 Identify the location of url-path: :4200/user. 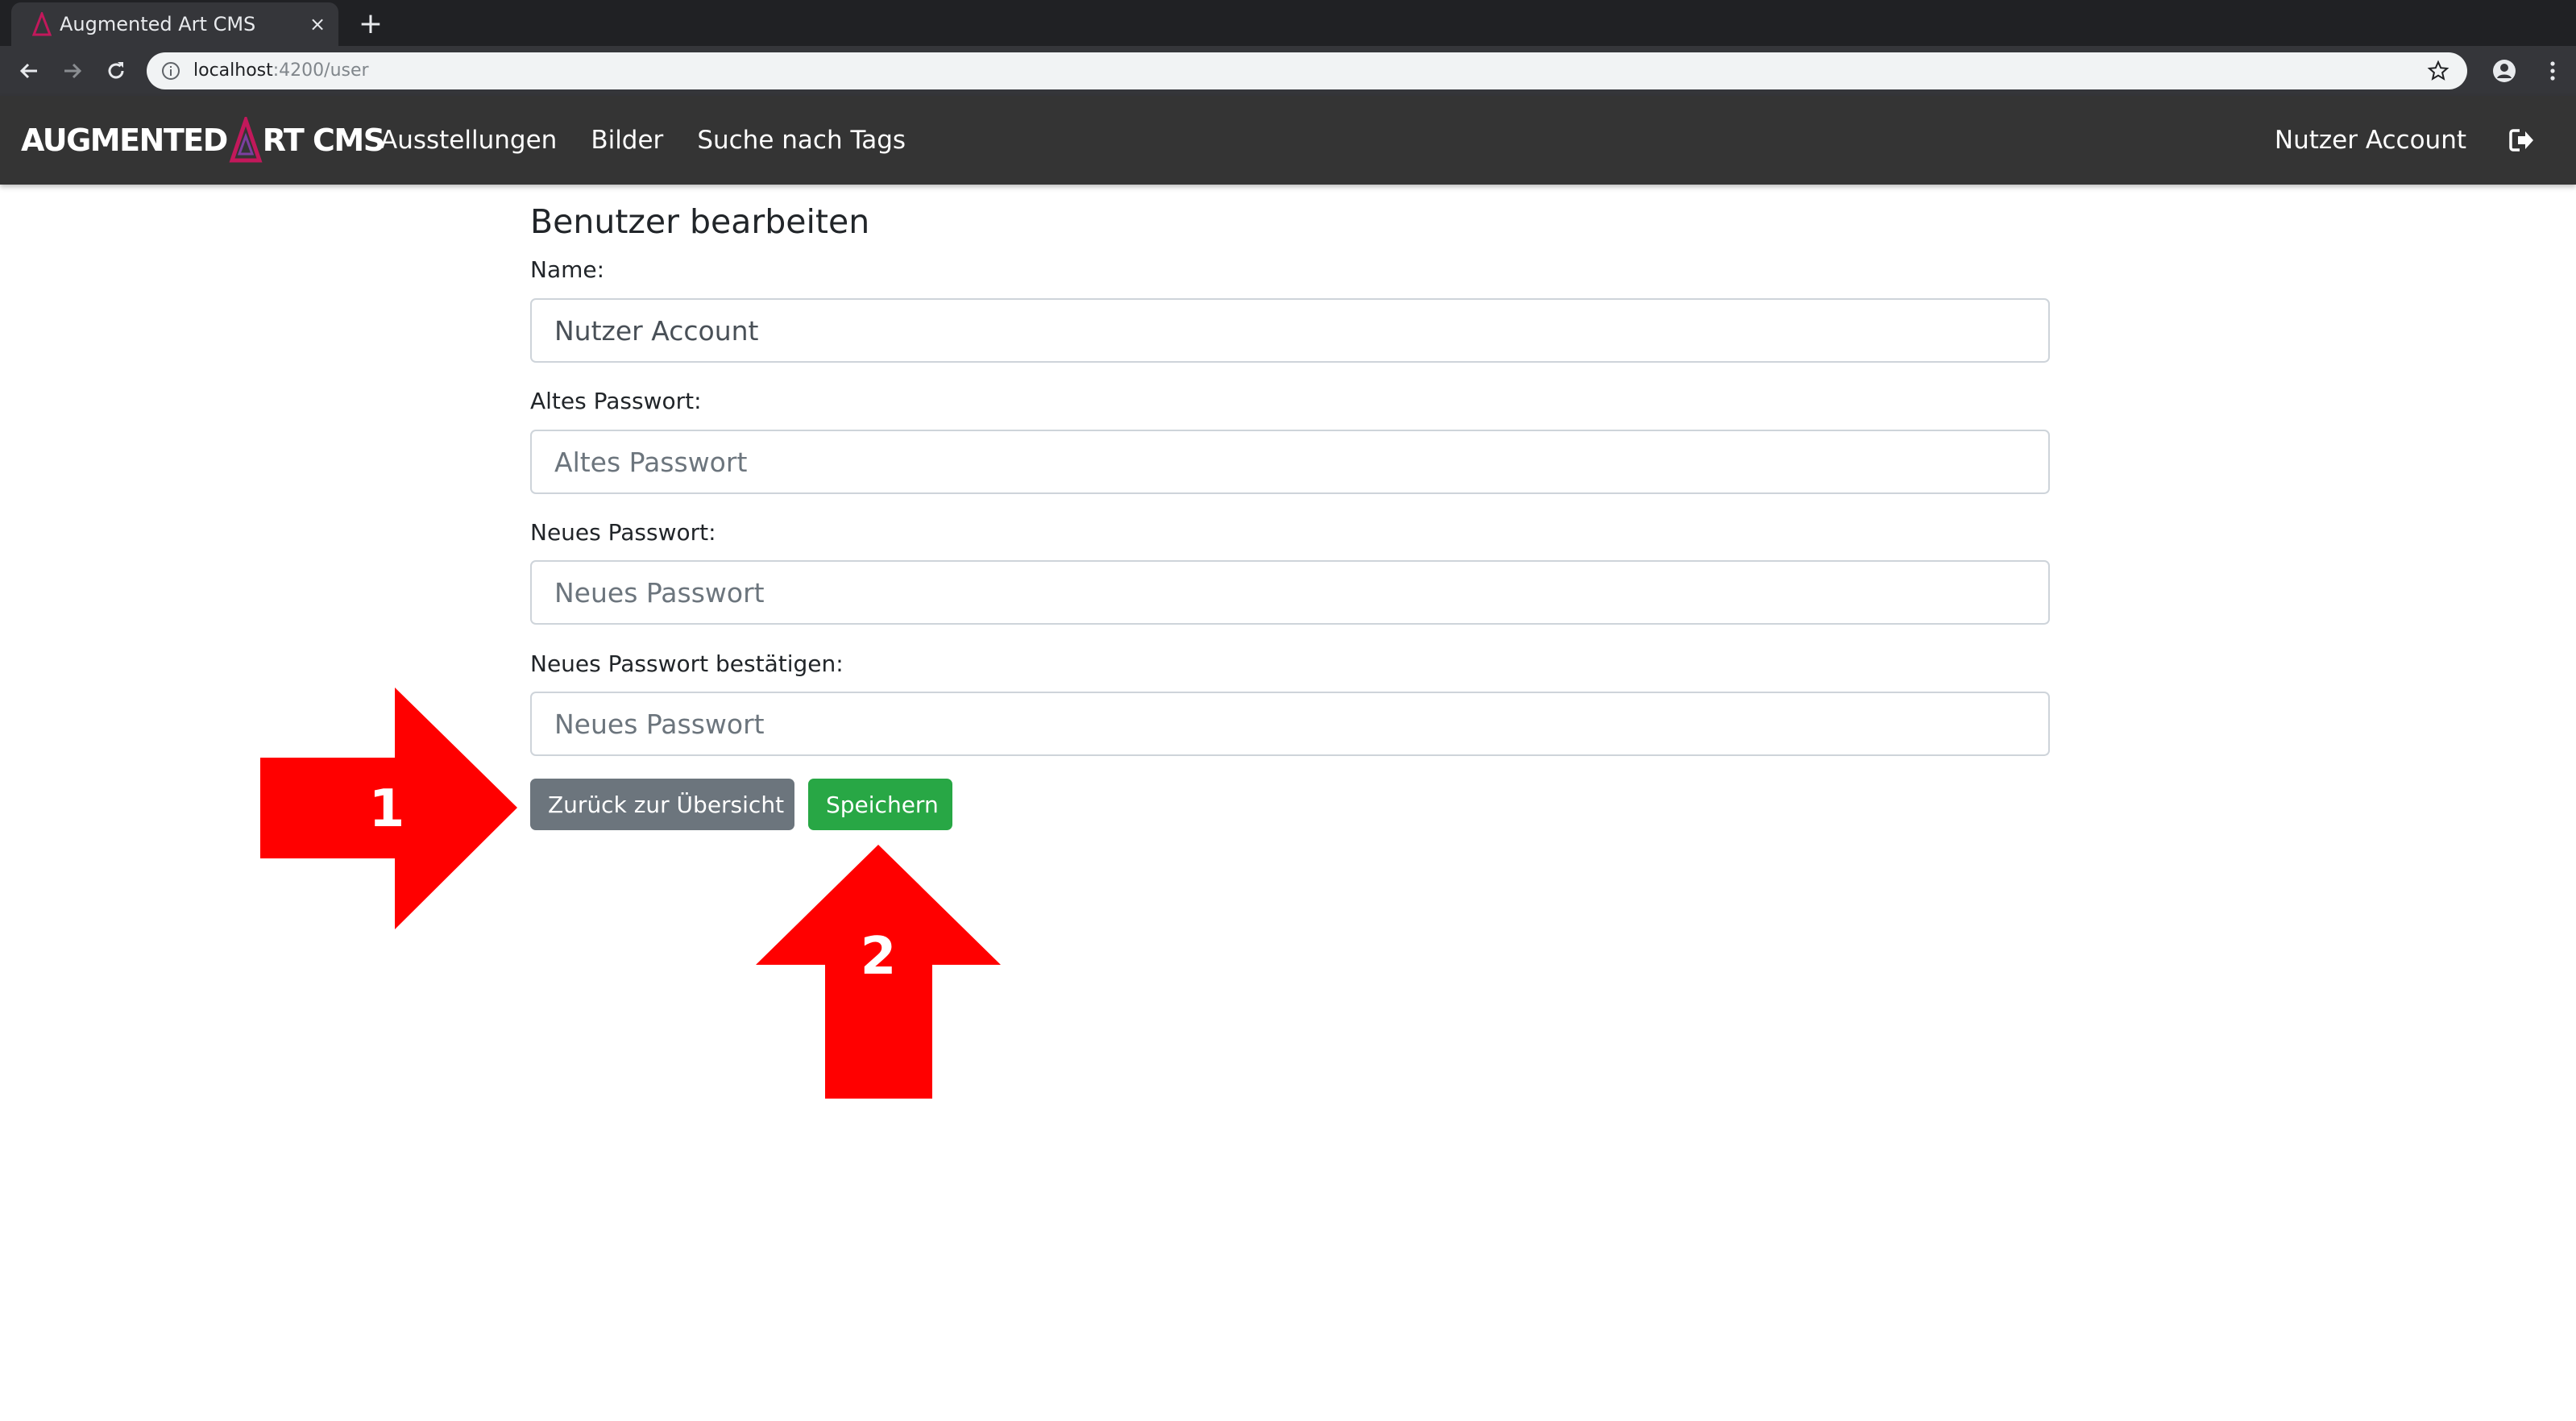
(320, 70).